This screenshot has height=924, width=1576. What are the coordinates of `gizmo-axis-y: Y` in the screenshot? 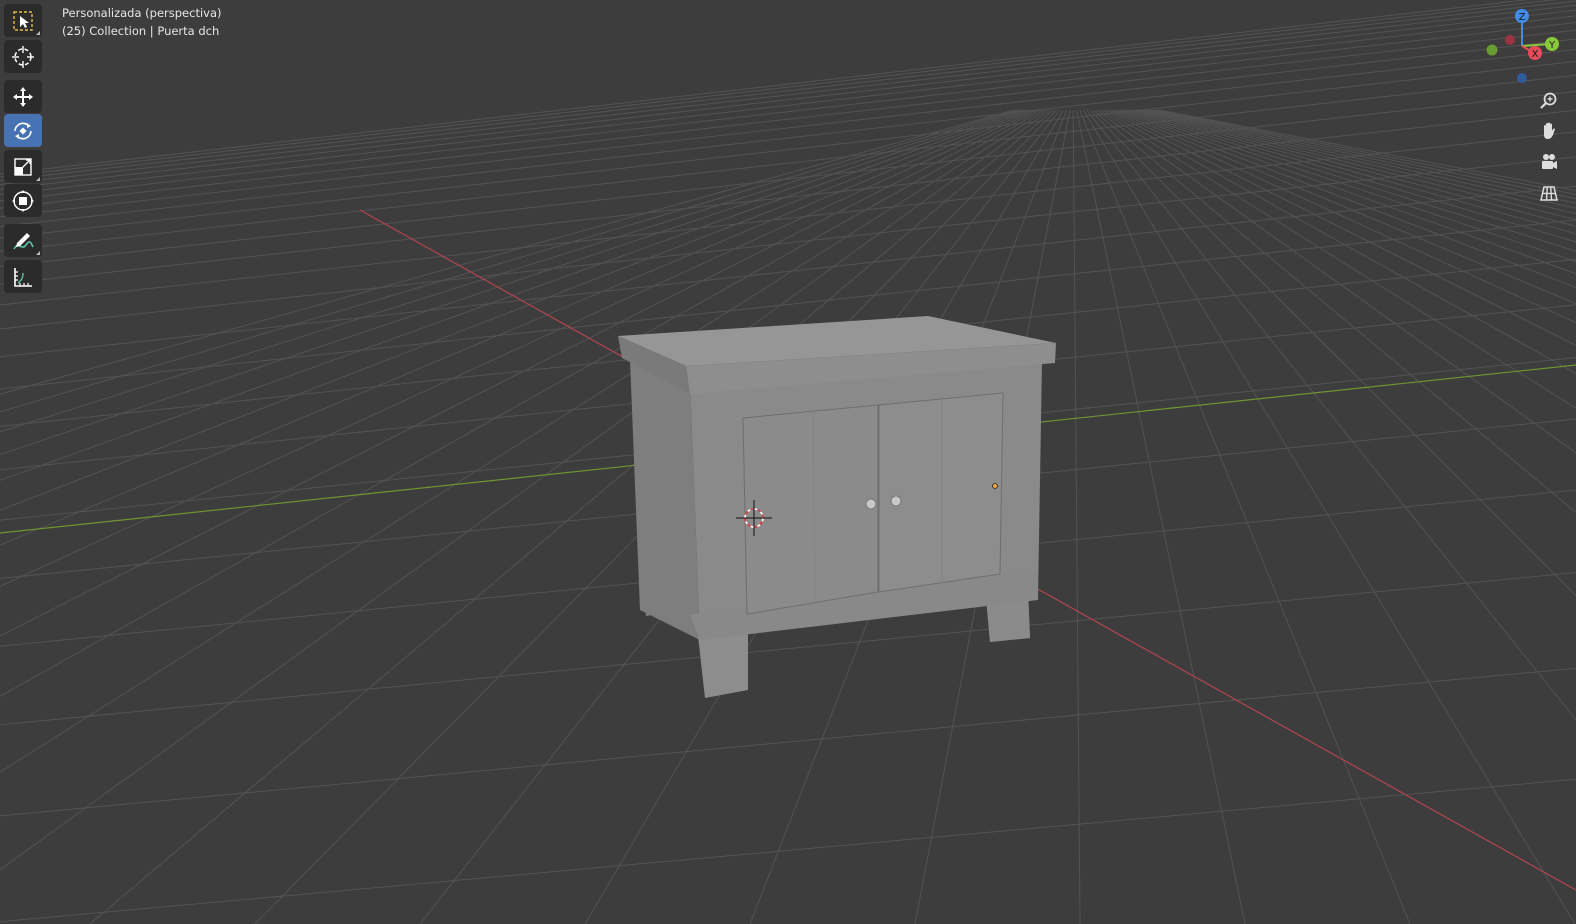 It's located at (1552, 44).